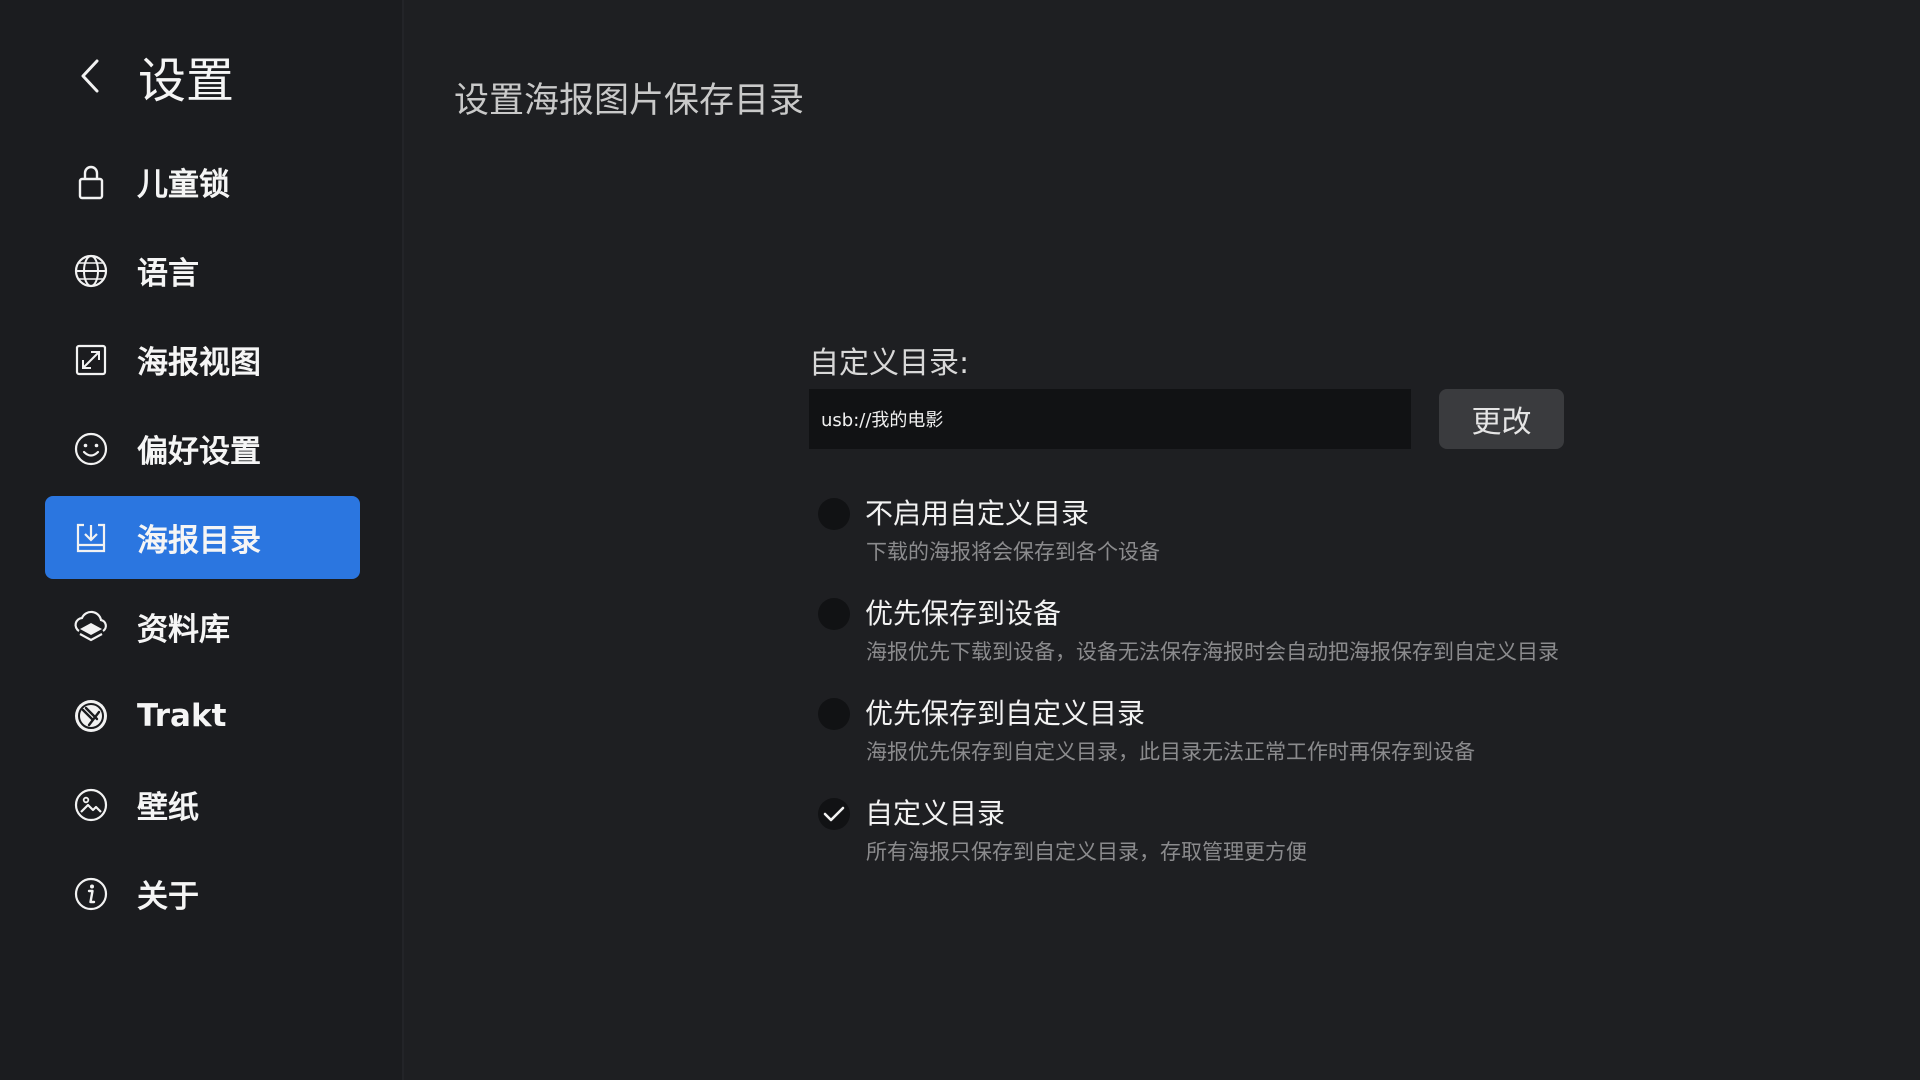 This screenshot has width=1920, height=1080. What do you see at coordinates (889, 363) in the screenshot?
I see `custom-dir-label: 自定义目录:` at bounding box center [889, 363].